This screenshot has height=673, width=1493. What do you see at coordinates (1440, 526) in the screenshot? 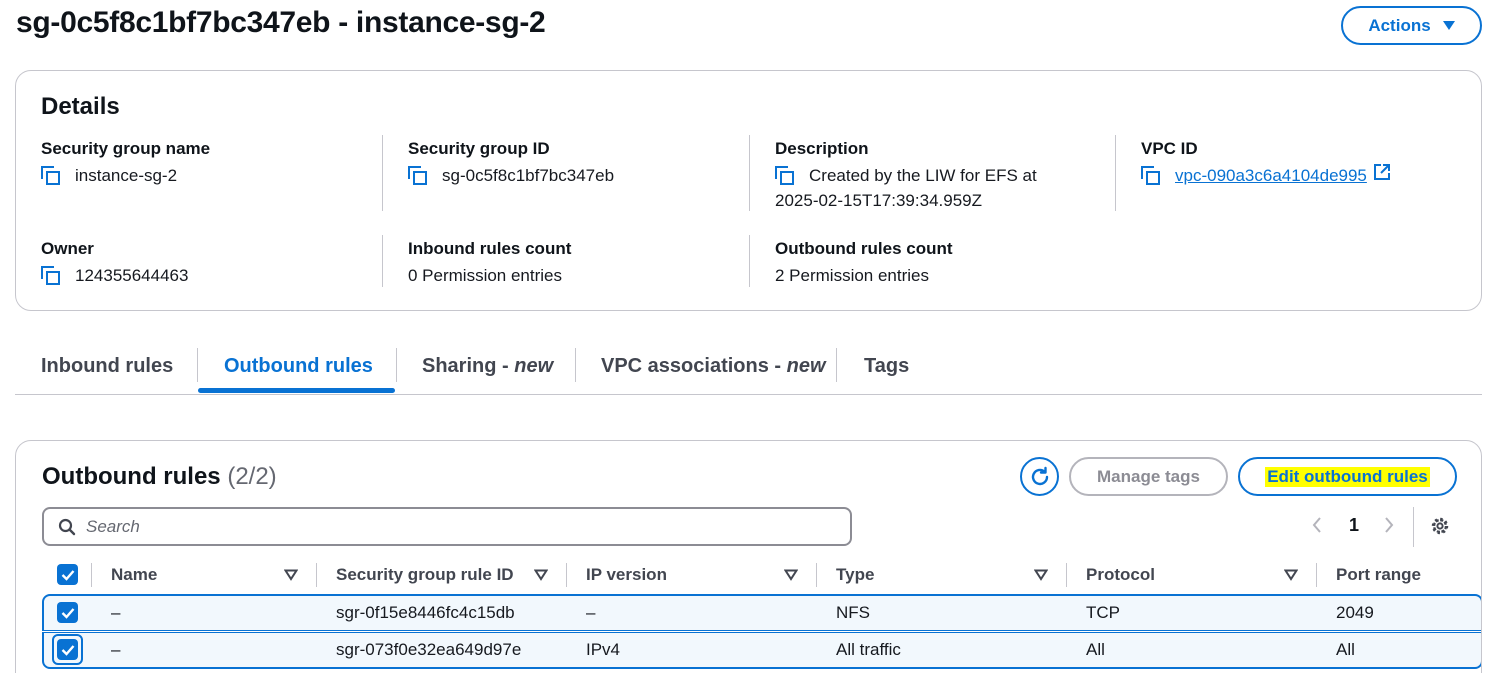
I see `settings-gear-icon` at bounding box center [1440, 526].